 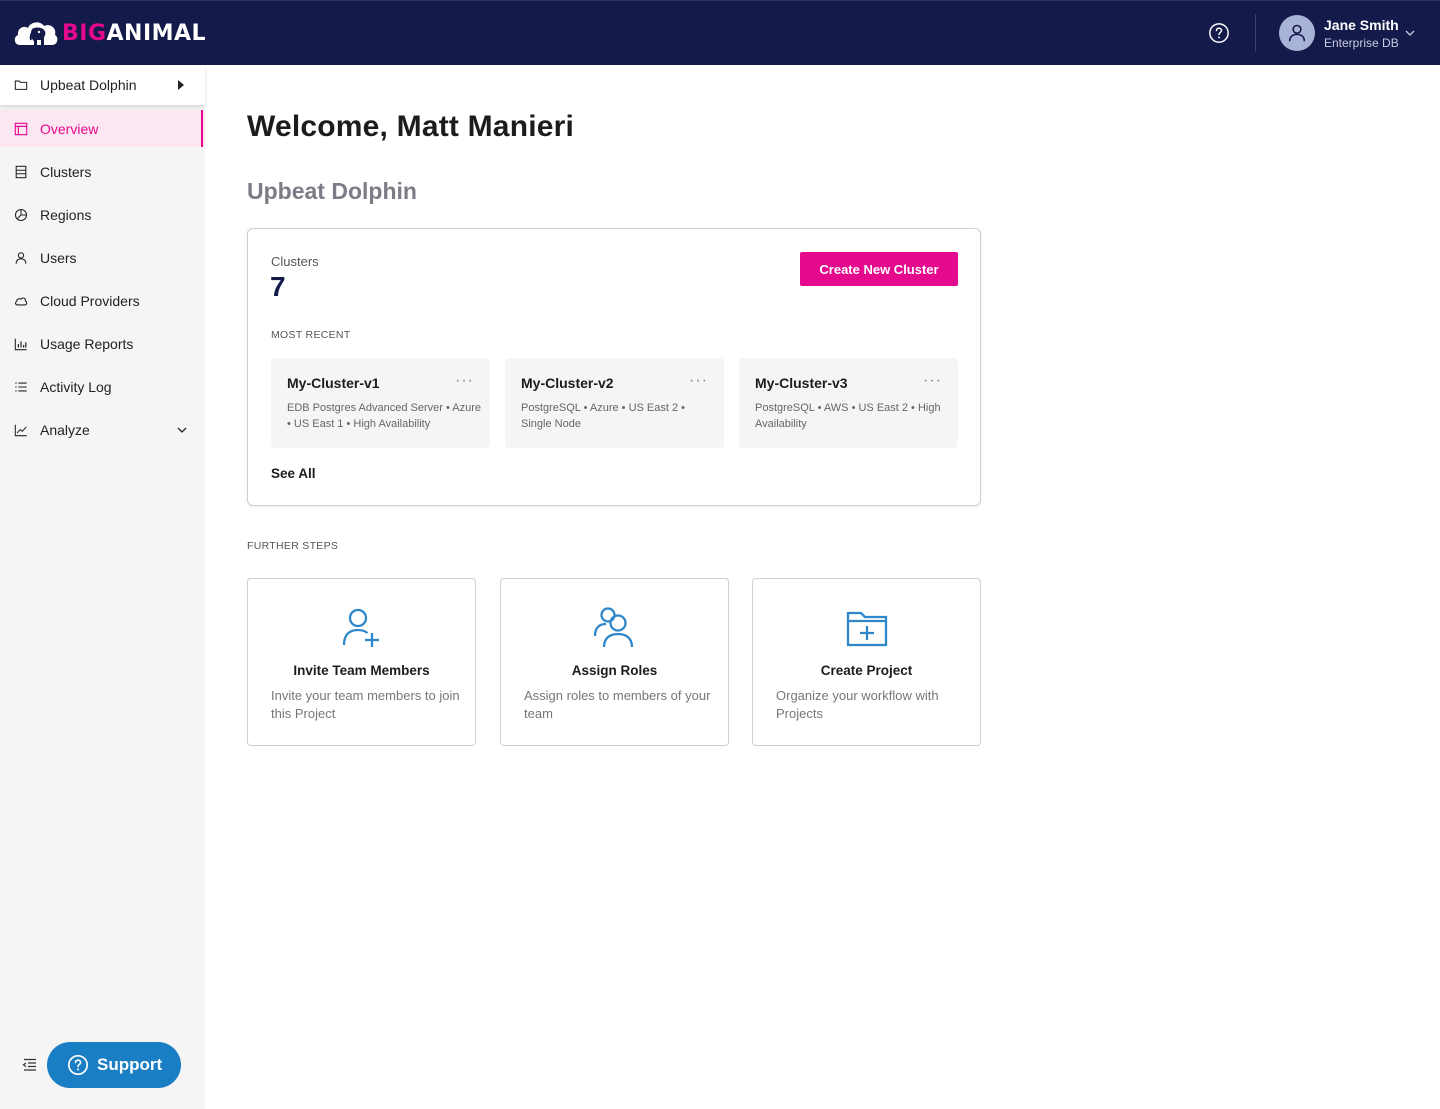 What do you see at coordinates (58, 257) in the screenshot?
I see `sidebar-item-label: Users` at bounding box center [58, 257].